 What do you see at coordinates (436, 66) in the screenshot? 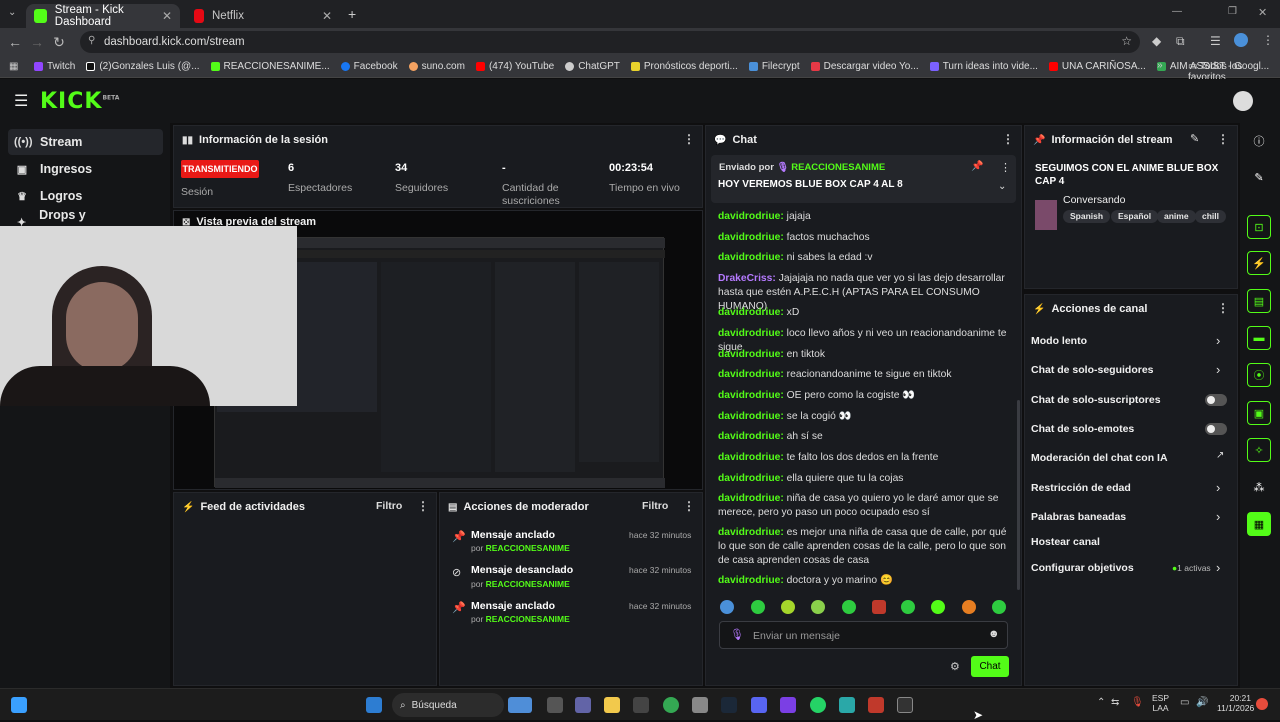
I see `bookmark-item: suno.com` at bounding box center [436, 66].